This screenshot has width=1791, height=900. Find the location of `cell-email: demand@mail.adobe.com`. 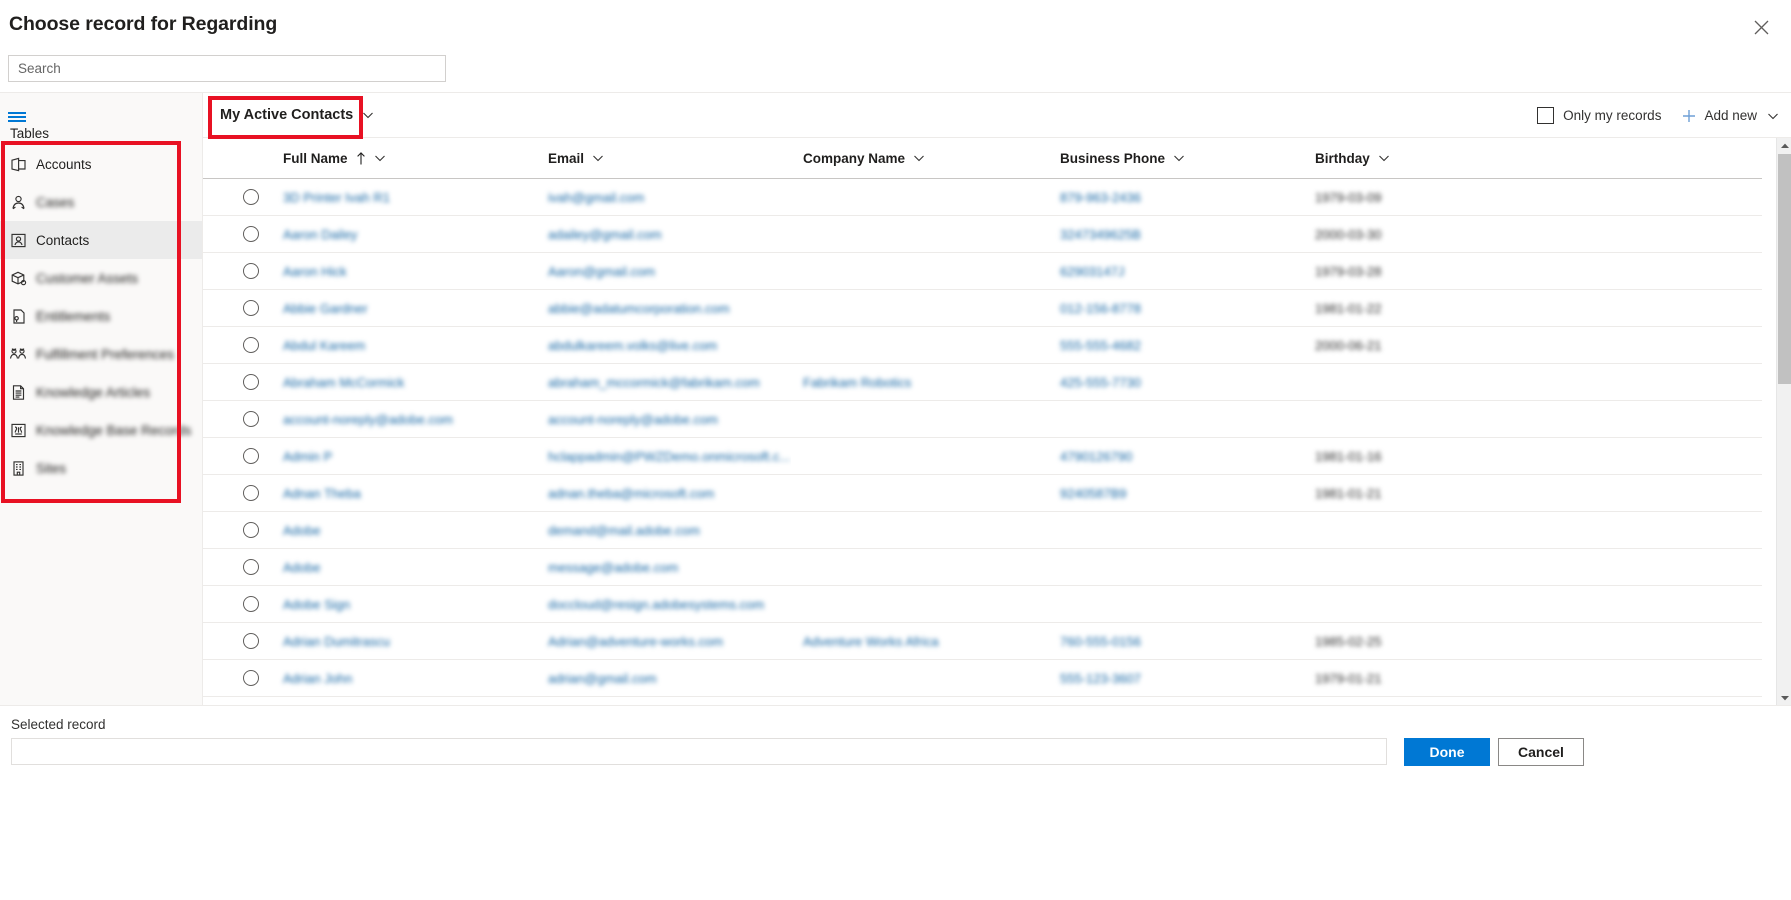

cell-email: demand@mail.adobe.com is located at coordinates (663, 530).